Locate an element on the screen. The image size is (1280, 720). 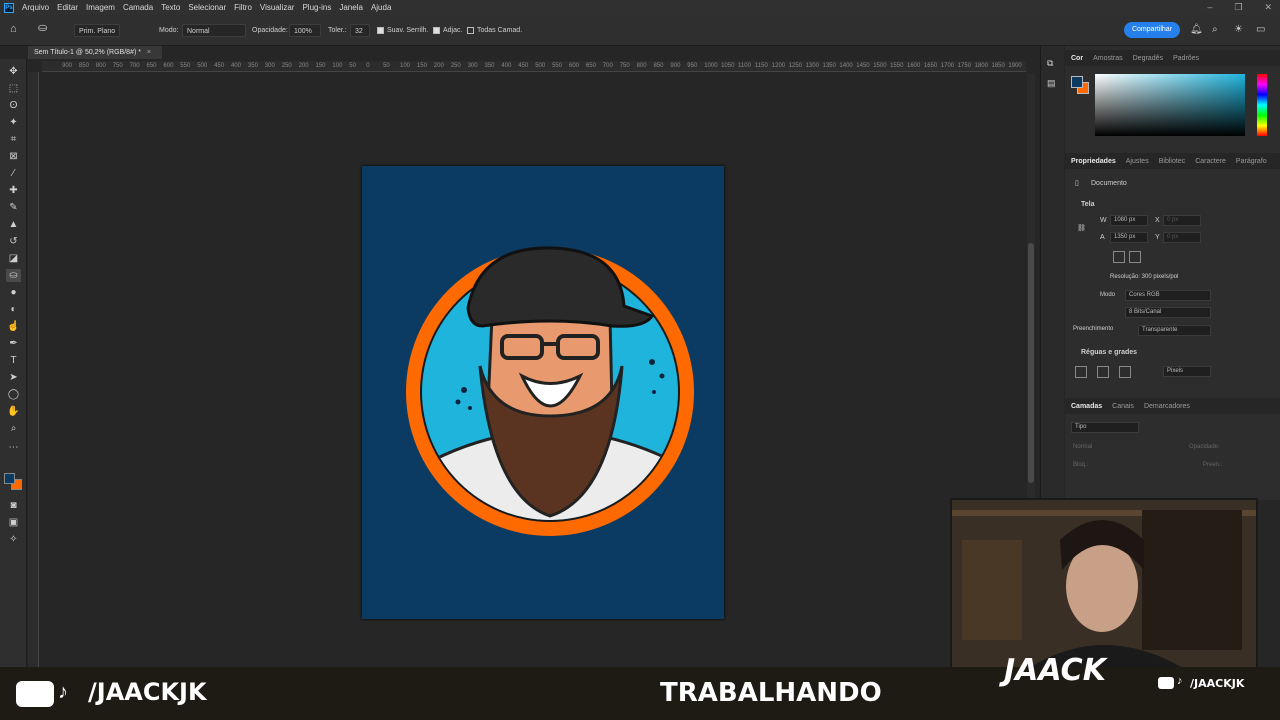
tolerance-input: 32 is located at coordinates (360, 30).